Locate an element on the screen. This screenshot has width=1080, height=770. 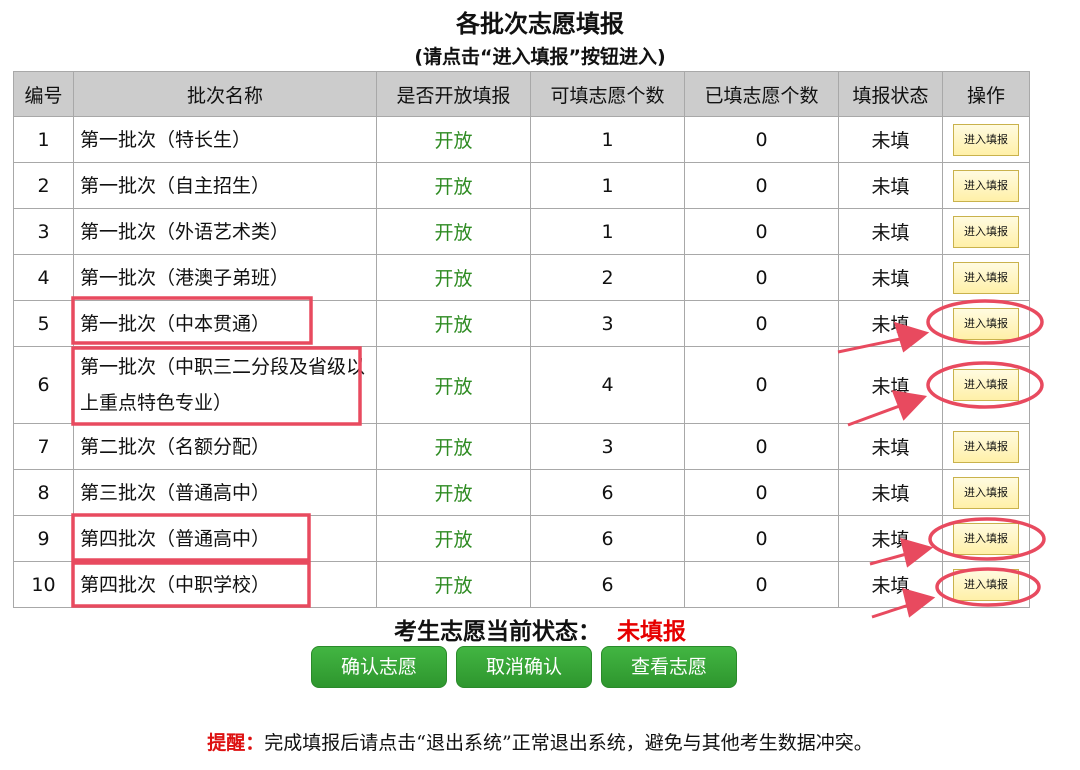
row-number: 1 is located at coordinates (43, 139).